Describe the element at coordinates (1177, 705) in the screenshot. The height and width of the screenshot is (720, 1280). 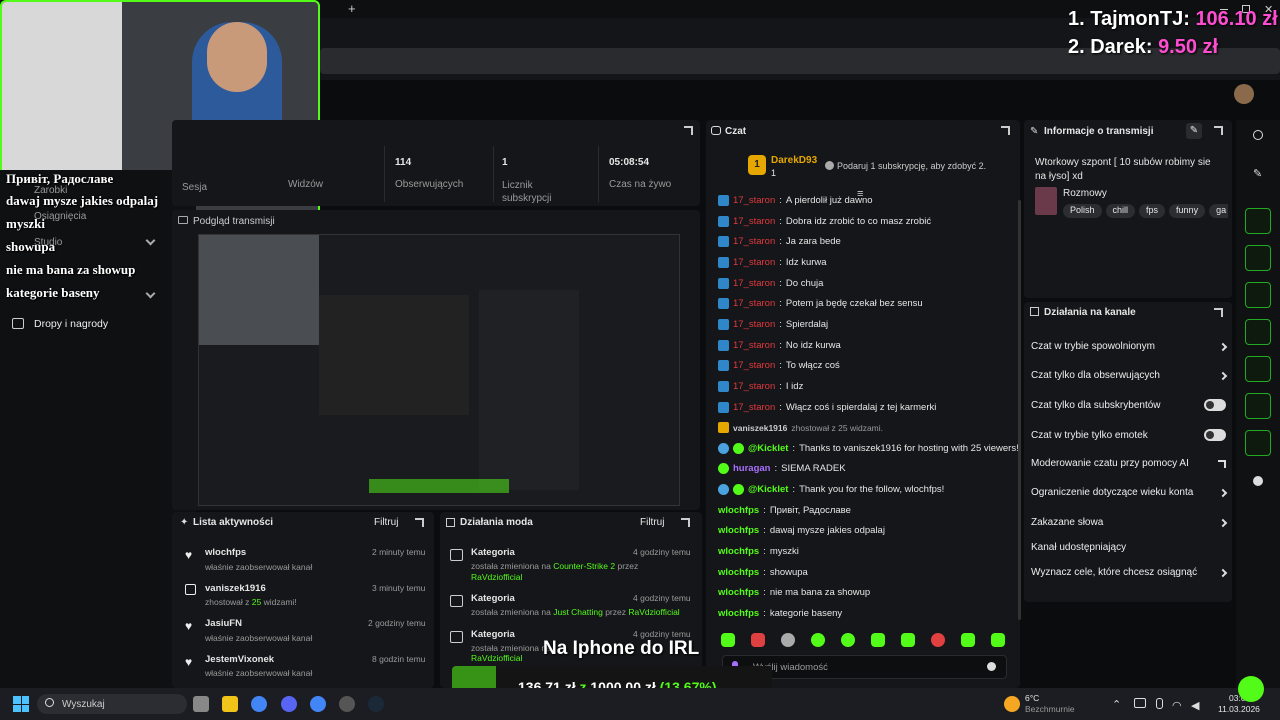
I see `wifi-icon: ◠` at that location.